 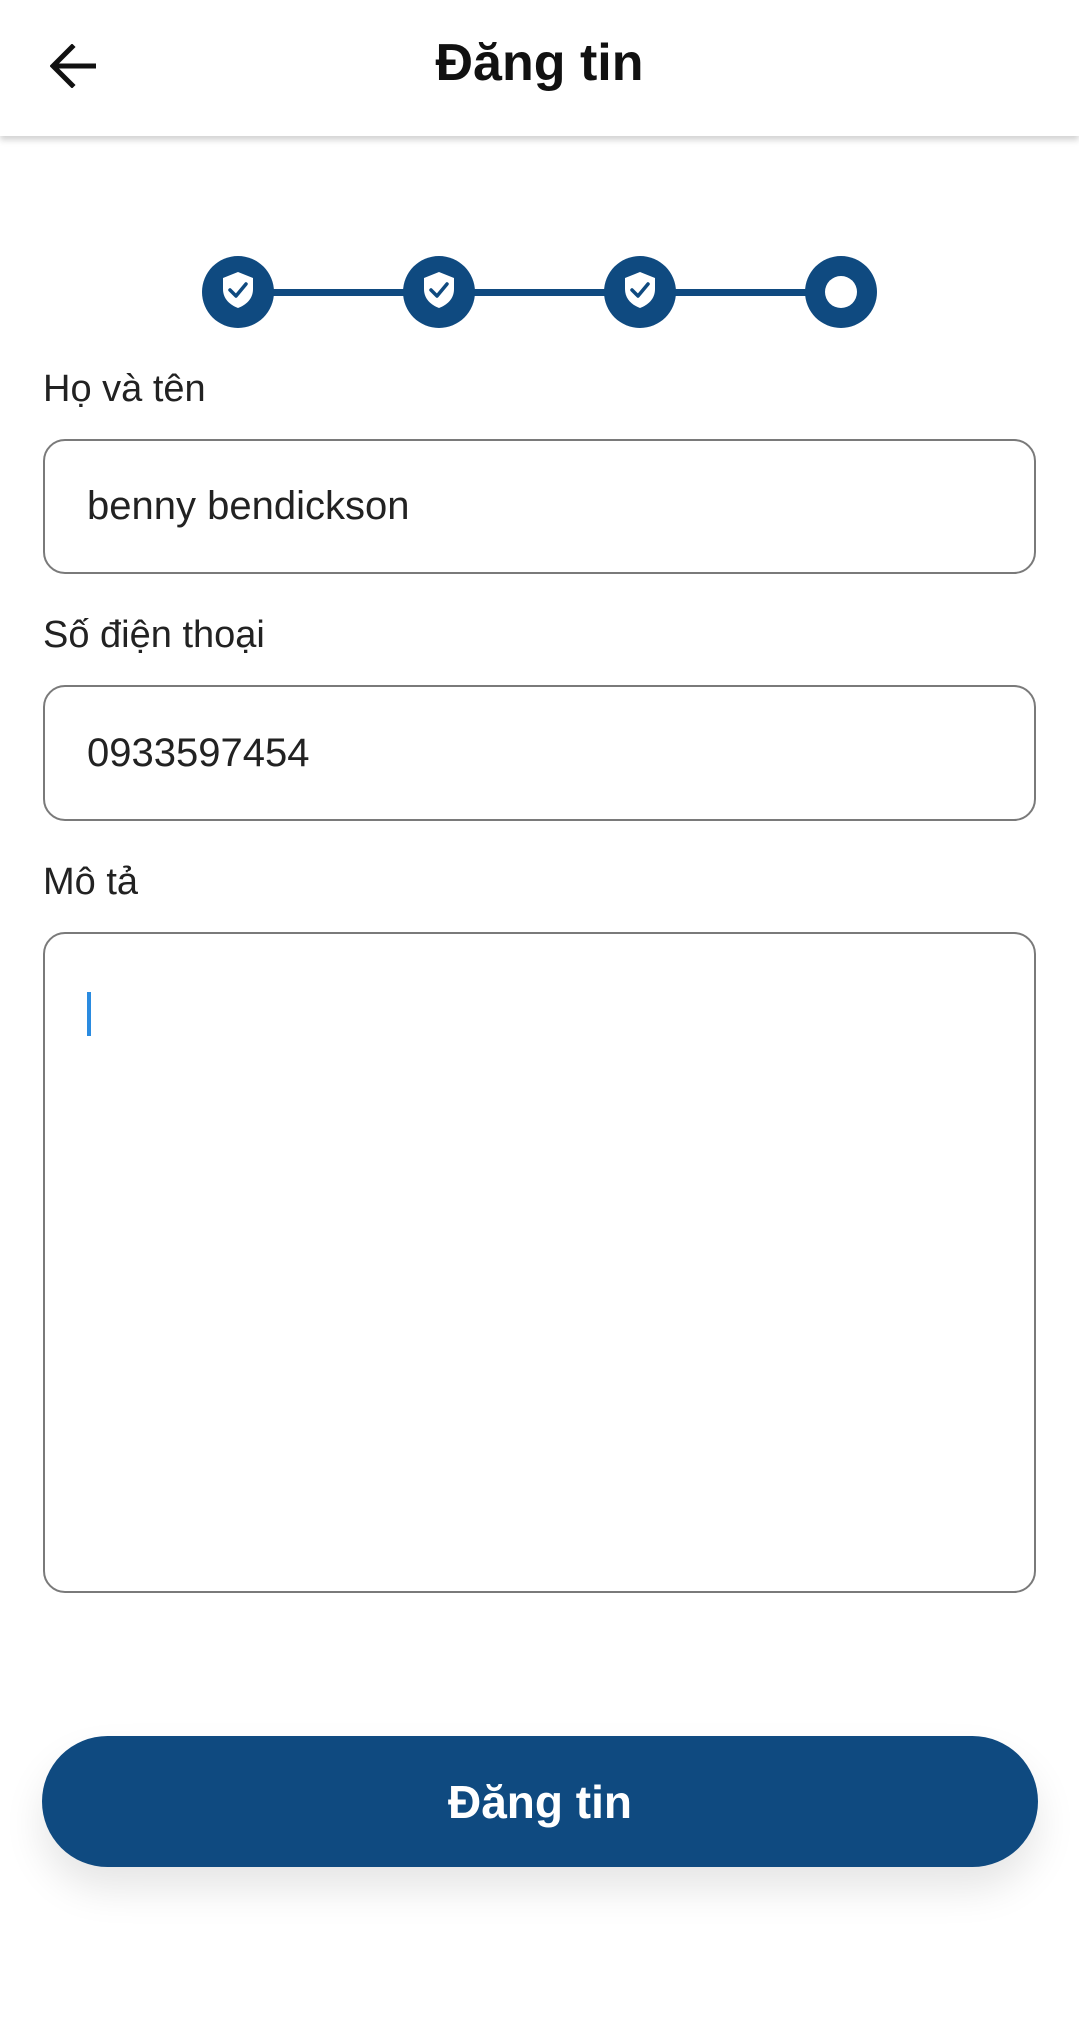 What do you see at coordinates (124, 389) in the screenshot?
I see `name-label: Họ và tên` at bounding box center [124, 389].